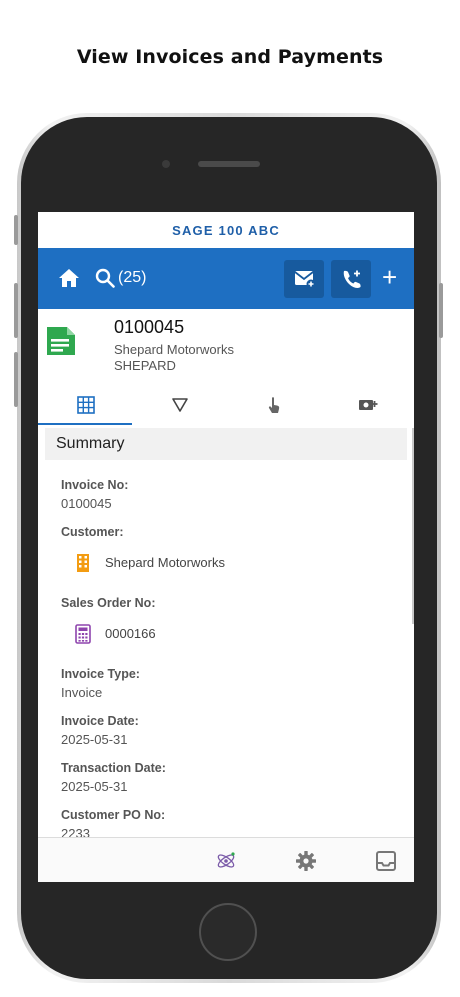 The image size is (460, 997). I want to click on grid-icon, so click(86, 405).